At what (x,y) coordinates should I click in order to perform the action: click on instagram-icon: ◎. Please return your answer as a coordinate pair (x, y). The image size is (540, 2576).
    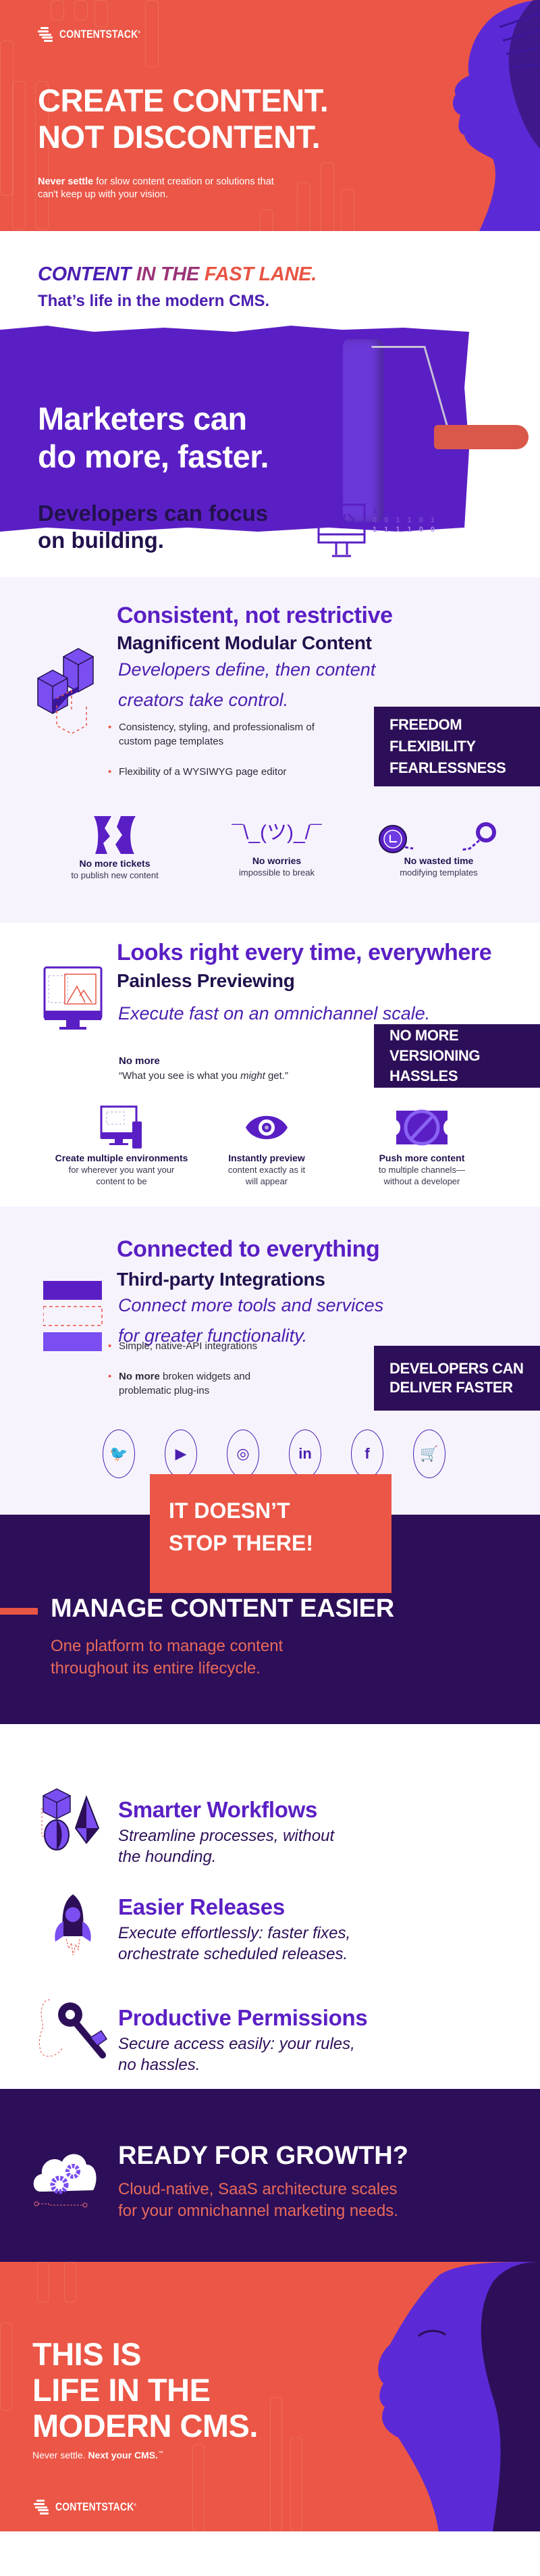
    Looking at the image, I should click on (243, 1454).